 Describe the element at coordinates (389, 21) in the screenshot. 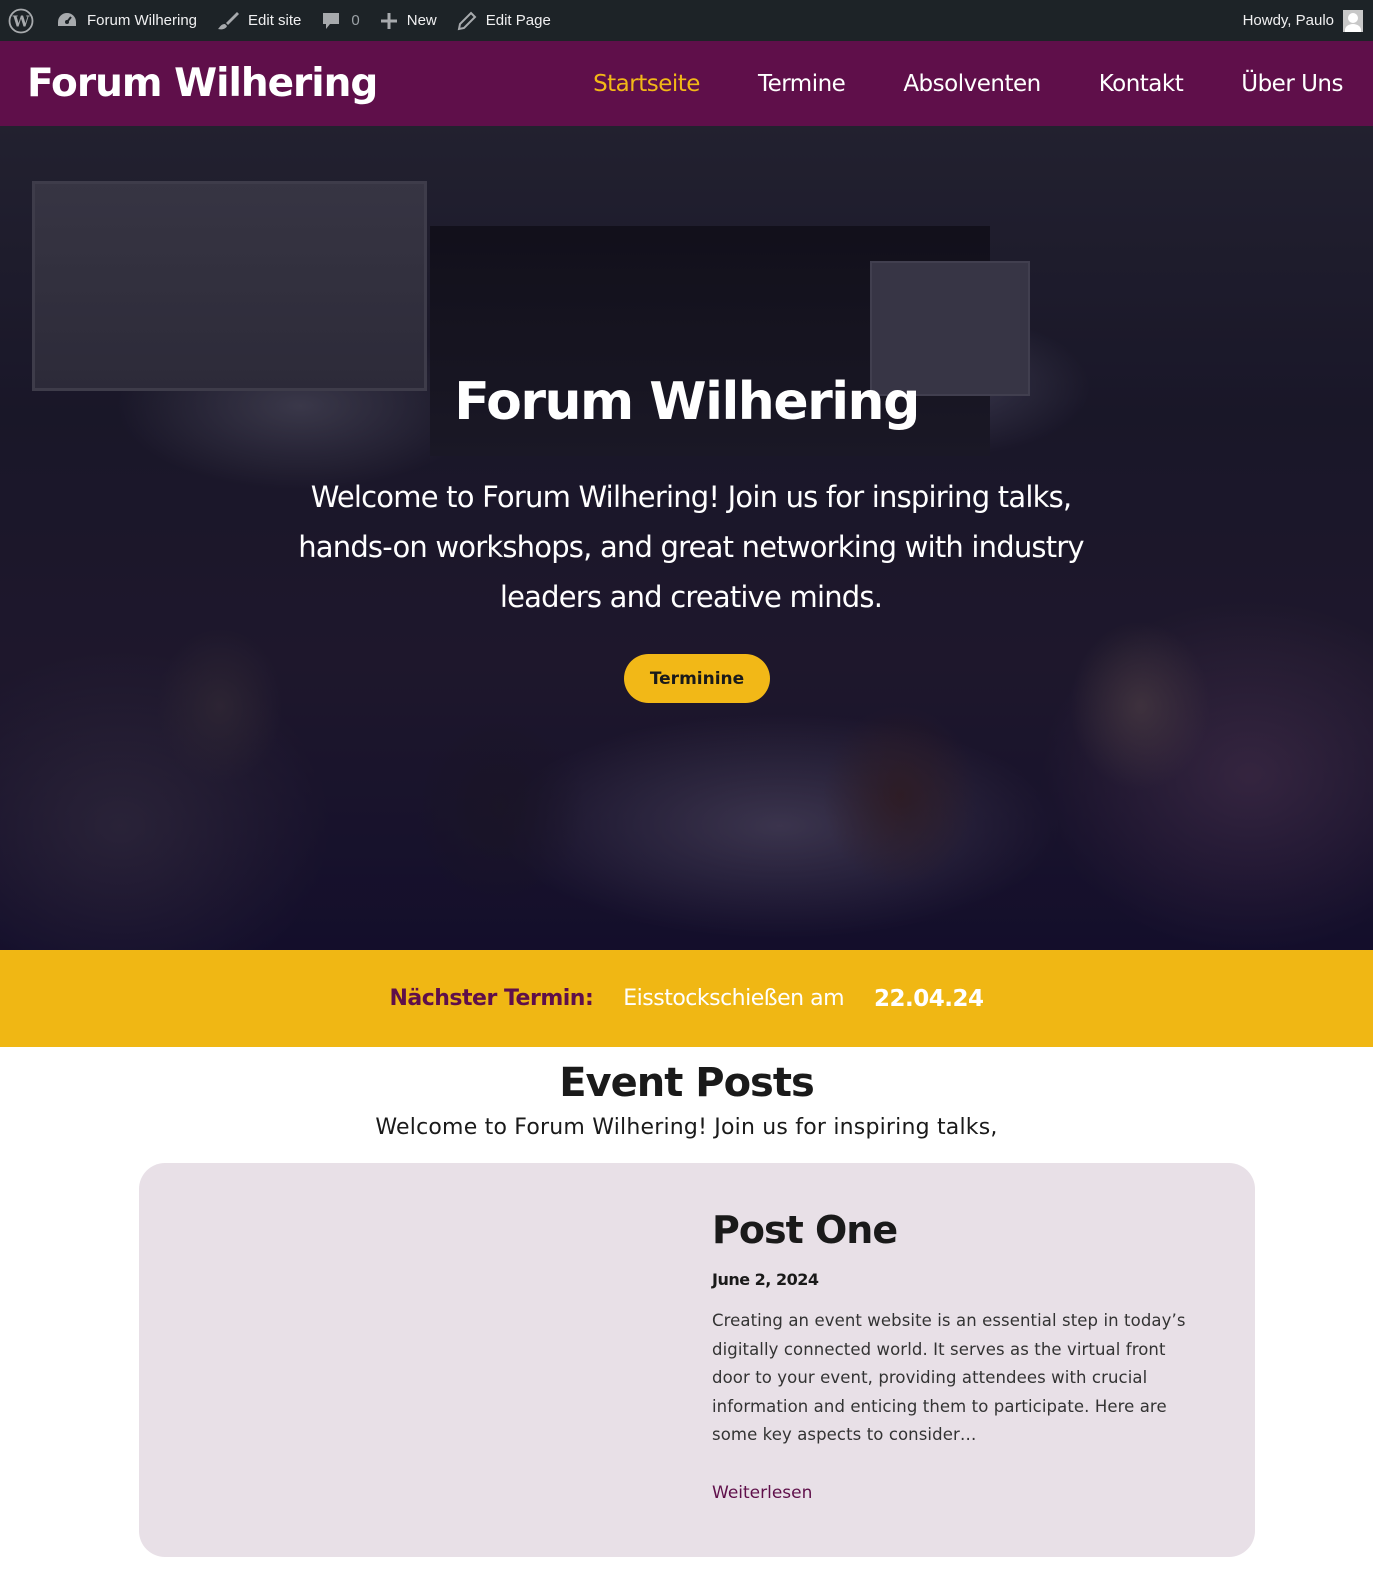

I see `plus-icon` at that location.